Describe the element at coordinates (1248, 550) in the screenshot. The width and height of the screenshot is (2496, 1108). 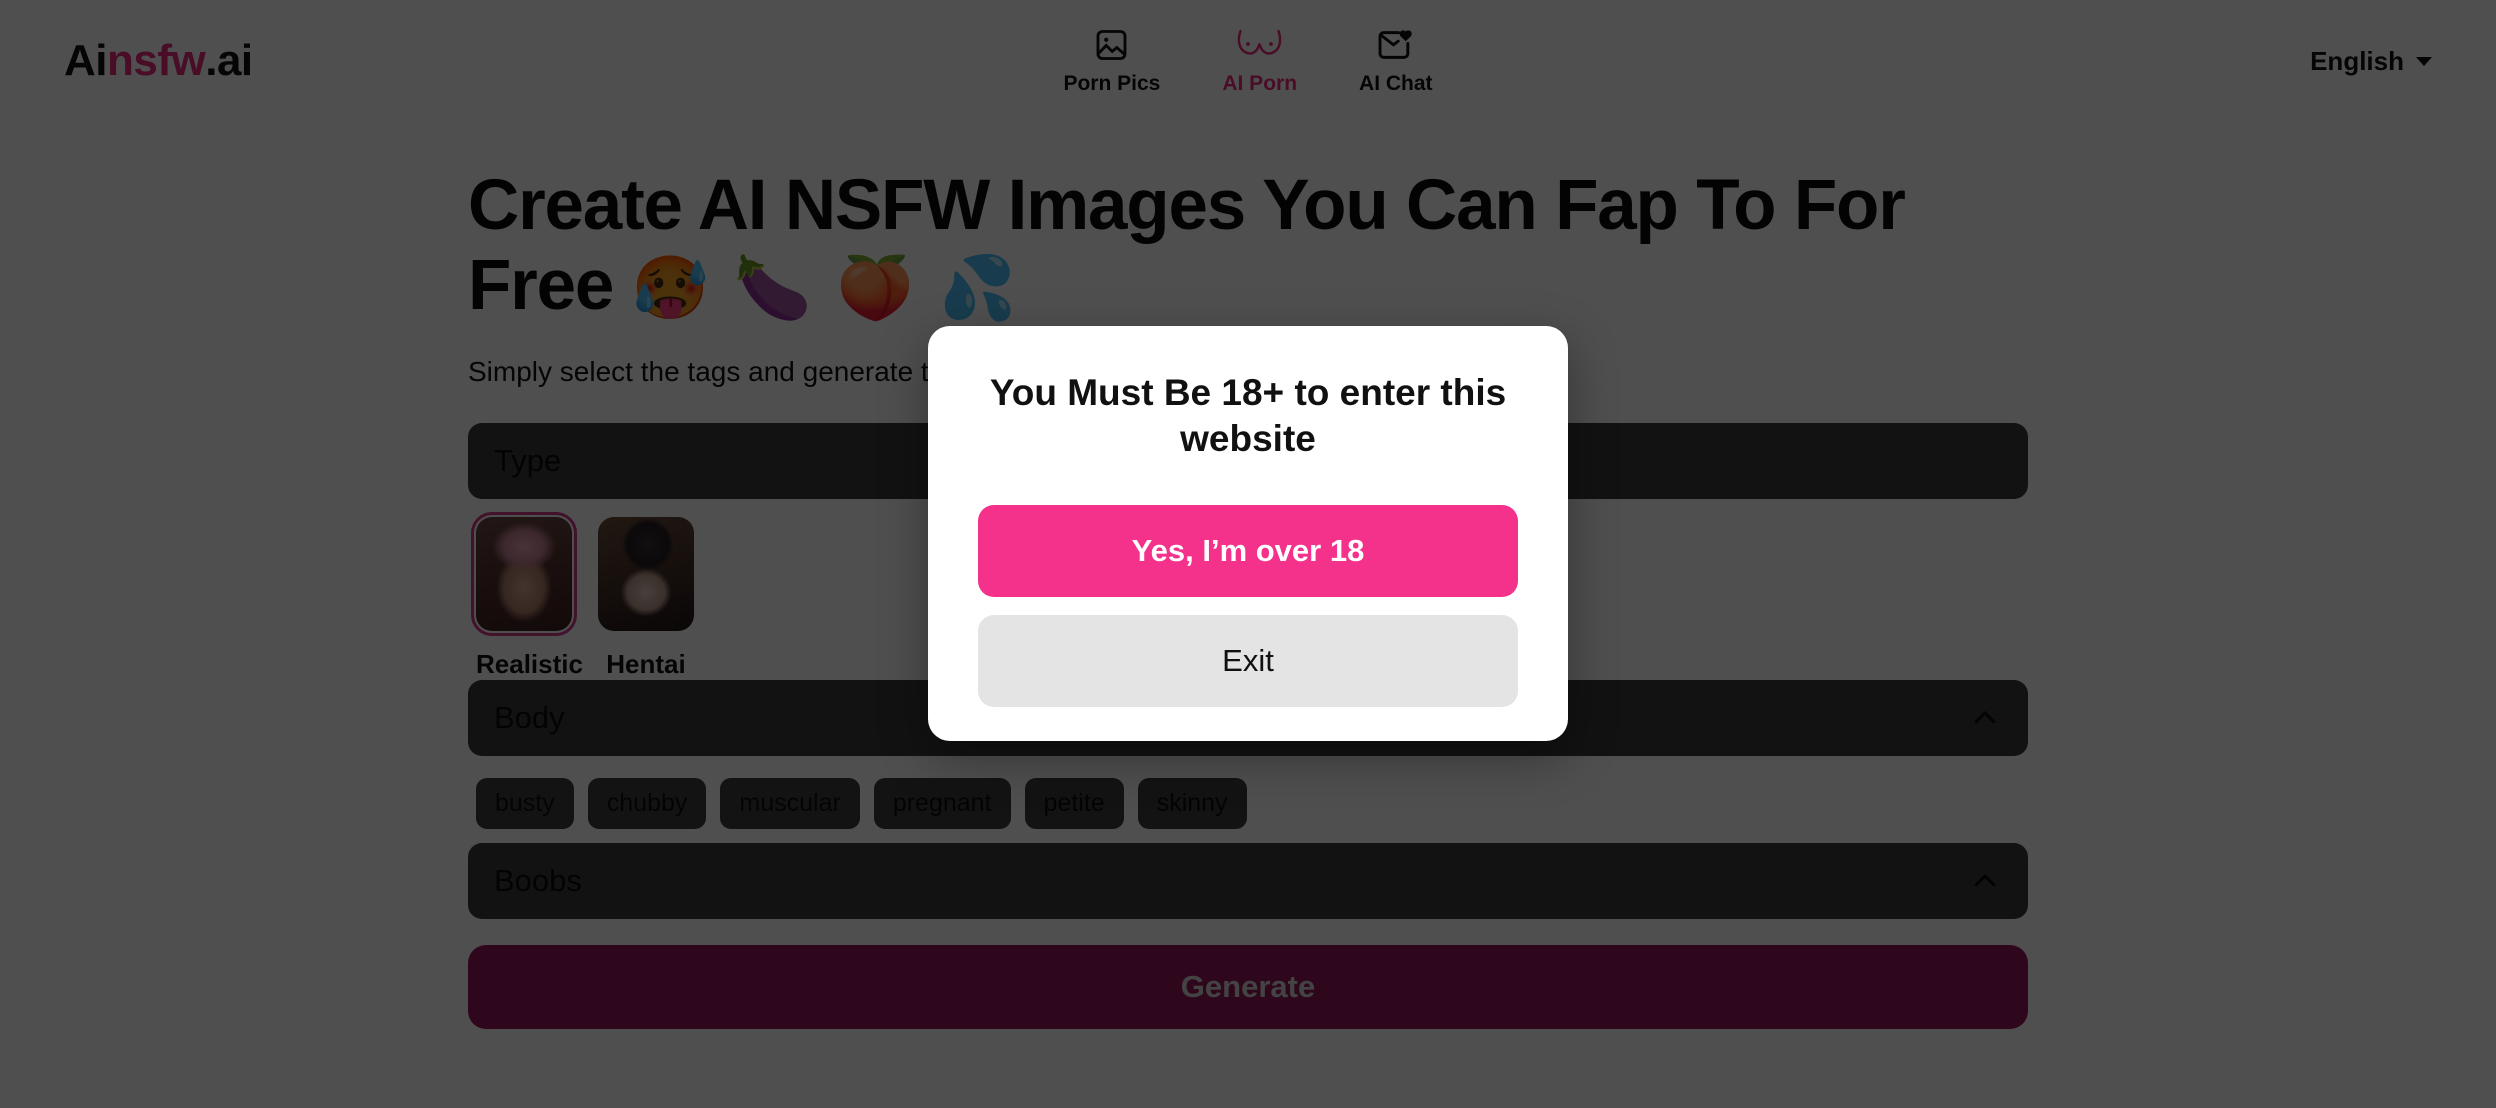
I see `confirm-over-18-button: Yes, I’m over 18` at that location.